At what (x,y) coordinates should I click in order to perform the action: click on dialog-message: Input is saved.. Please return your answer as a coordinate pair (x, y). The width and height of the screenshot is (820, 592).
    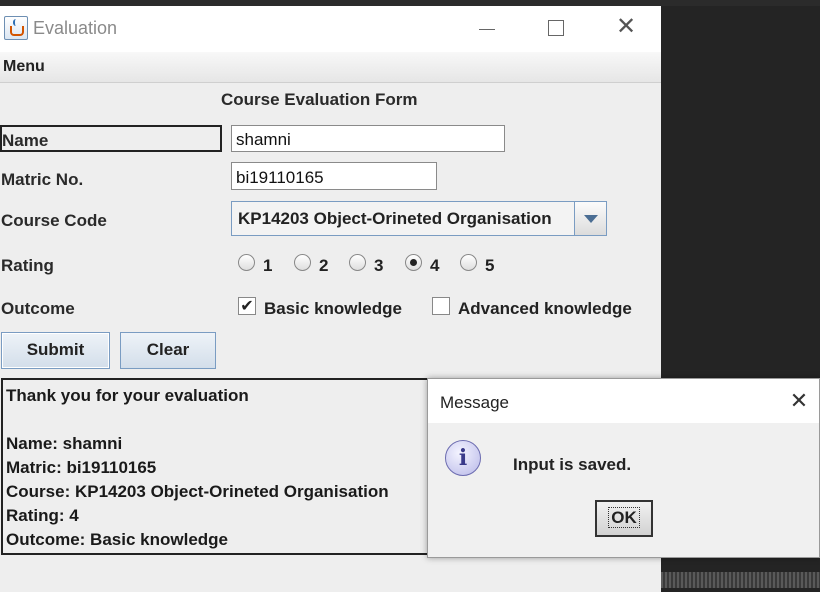
    Looking at the image, I should click on (572, 464).